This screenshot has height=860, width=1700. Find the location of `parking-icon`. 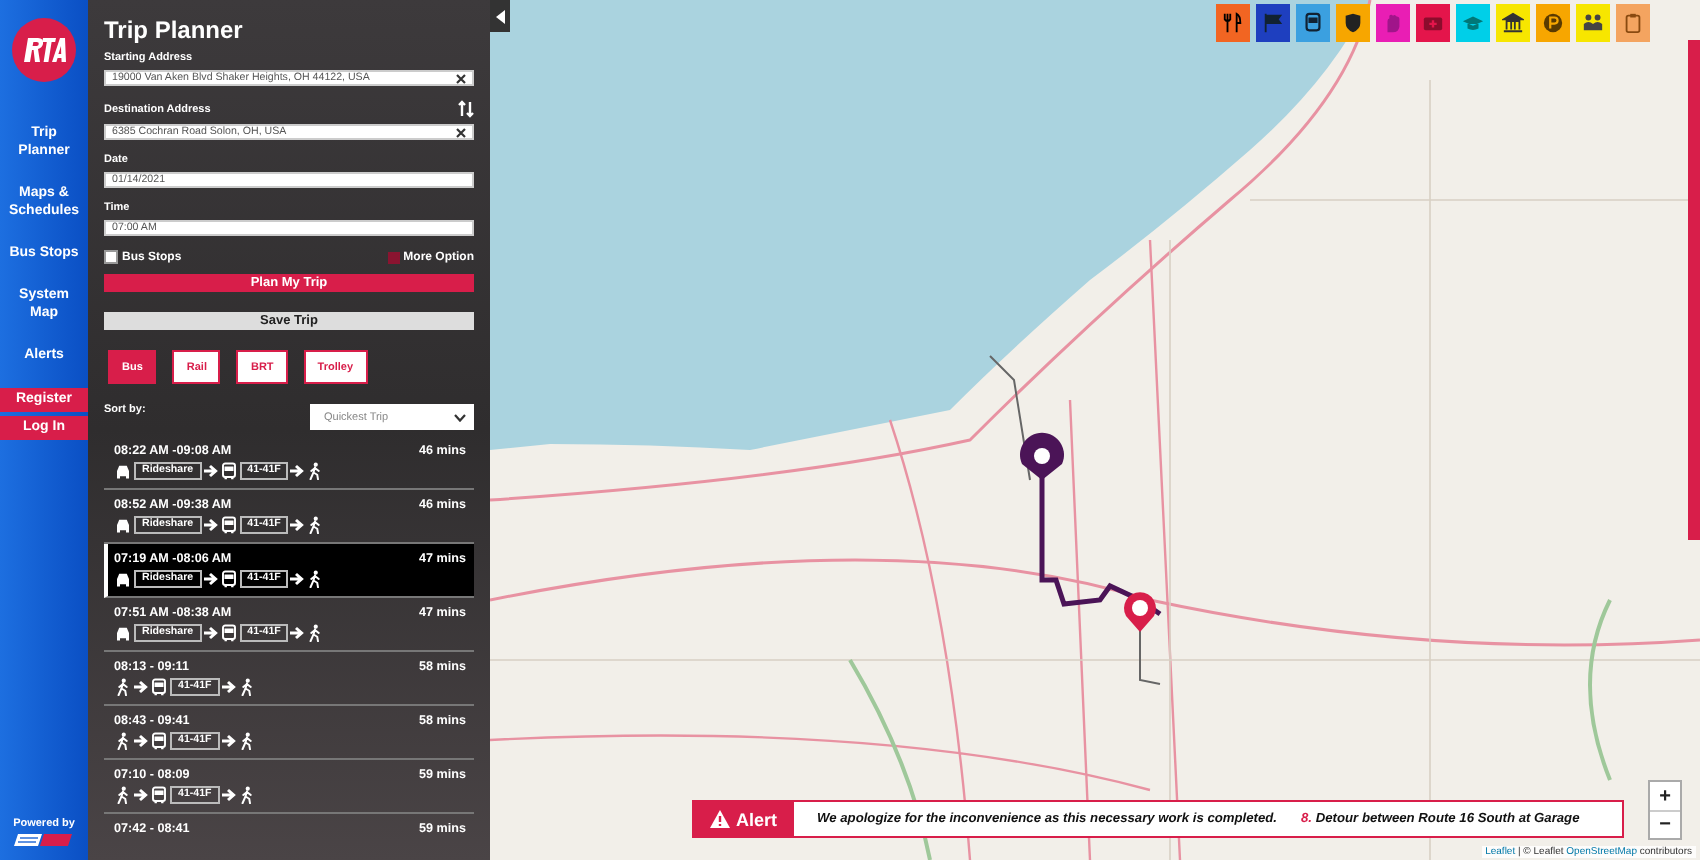

parking-icon is located at coordinates (1553, 23).